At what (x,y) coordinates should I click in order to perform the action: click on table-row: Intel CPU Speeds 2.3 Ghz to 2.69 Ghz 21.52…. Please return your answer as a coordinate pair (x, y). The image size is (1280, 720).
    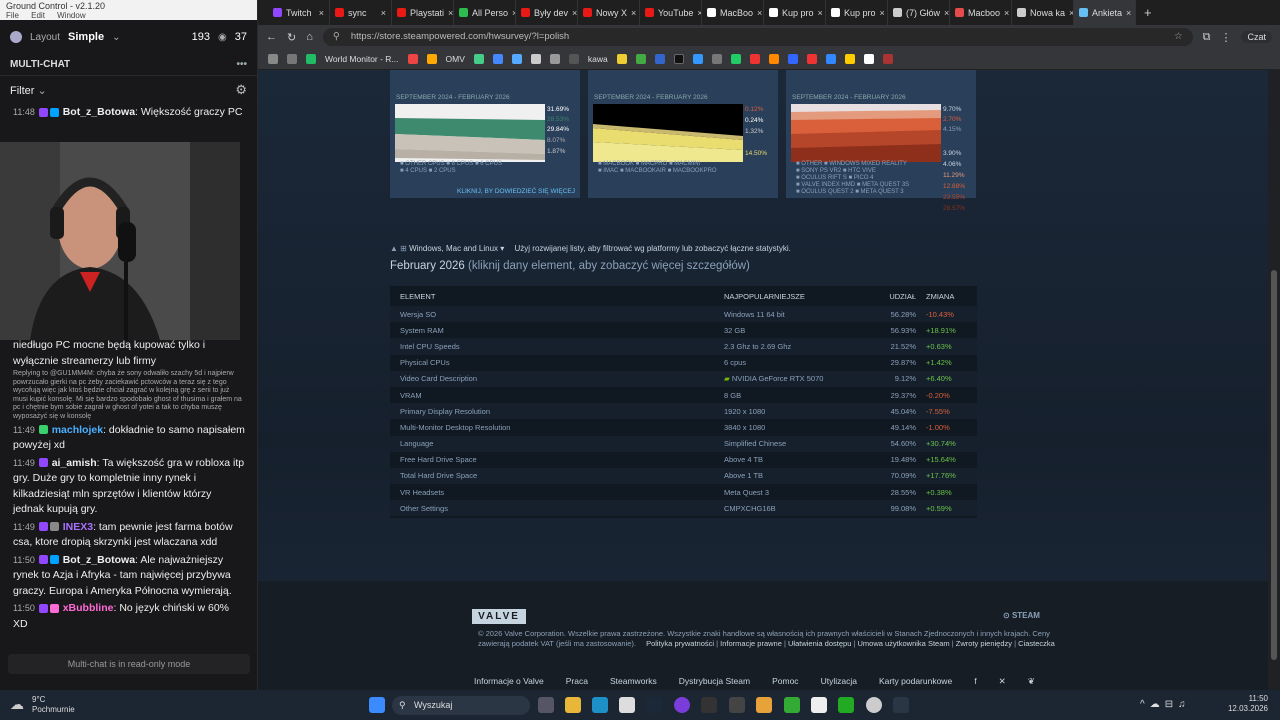
    Looking at the image, I should click on (683, 346).